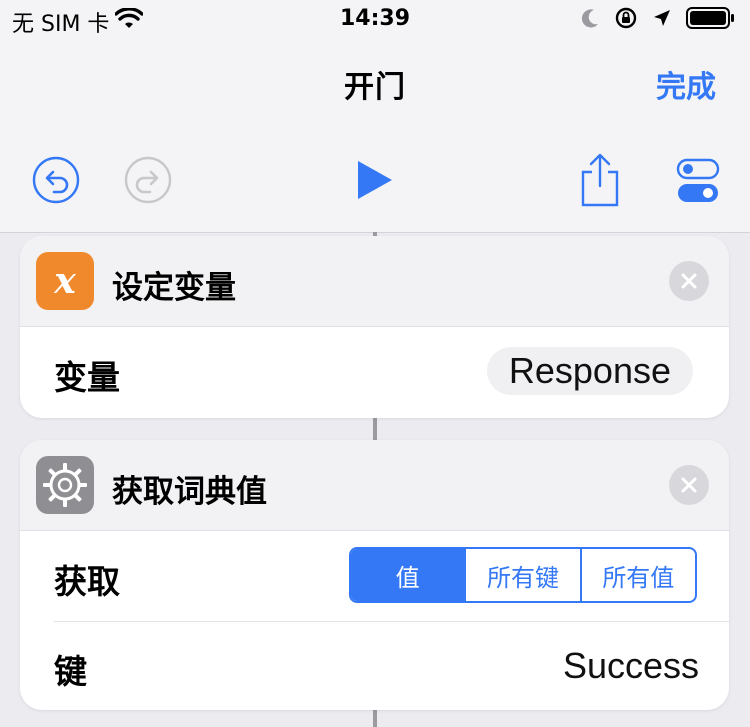 The height and width of the screenshot is (727, 750). What do you see at coordinates (662, 20) in the screenshot?
I see `location-icon` at bounding box center [662, 20].